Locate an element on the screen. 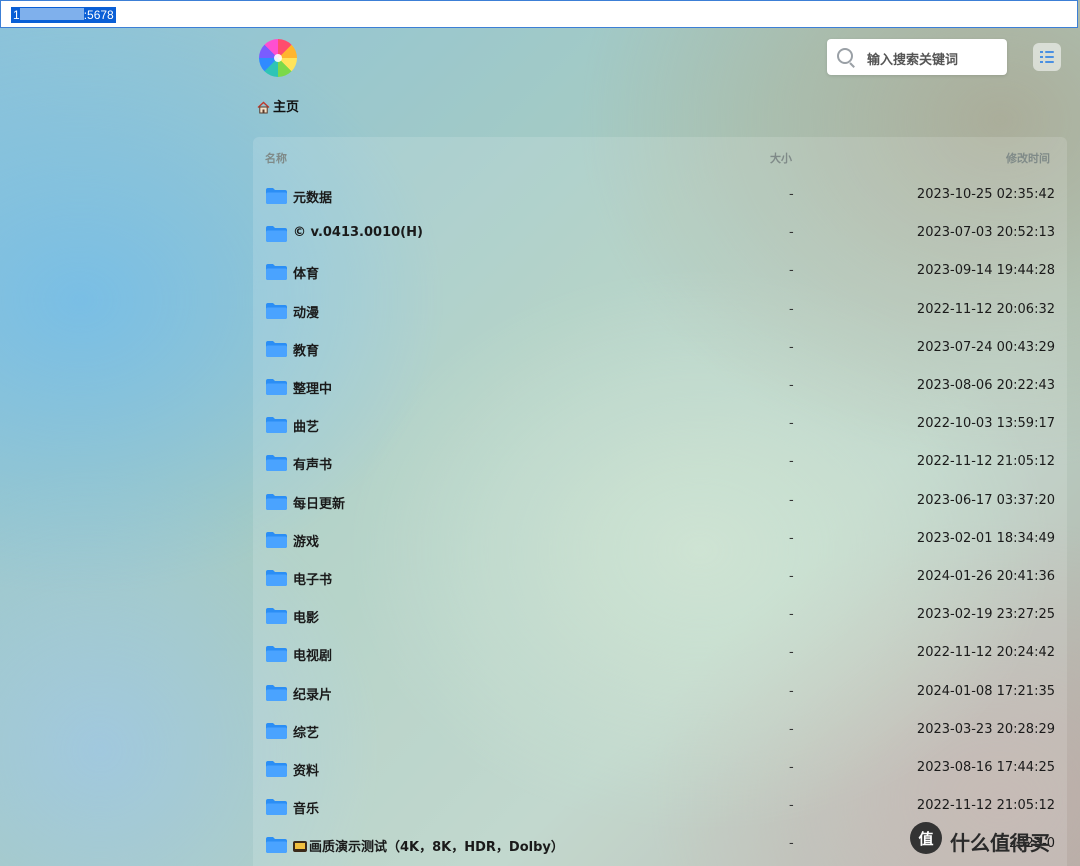  table-row: 动漫 - 2022-11-12 20:06:32 is located at coordinates (660, 310).